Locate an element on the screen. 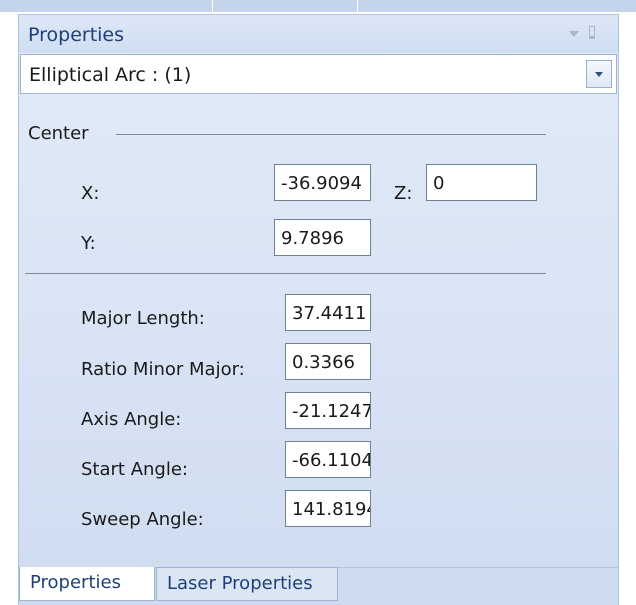 The height and width of the screenshot is (605, 636). axis-angle-label: Axis Angle: is located at coordinates (131, 419).